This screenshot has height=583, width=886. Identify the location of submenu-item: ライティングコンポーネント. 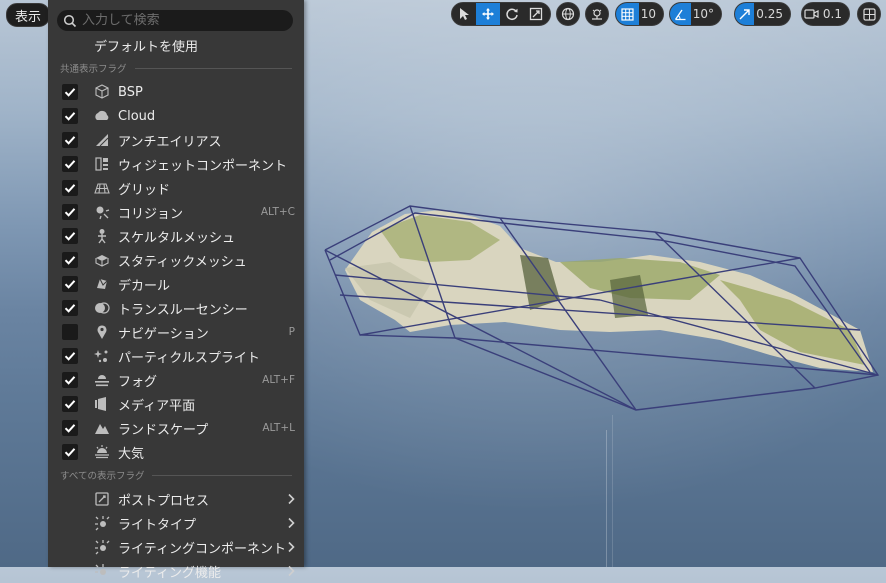
(176, 547).